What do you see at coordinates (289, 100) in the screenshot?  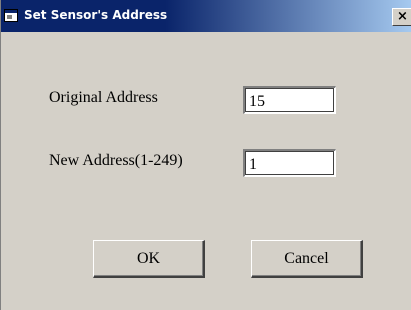 I see `original-address-input` at bounding box center [289, 100].